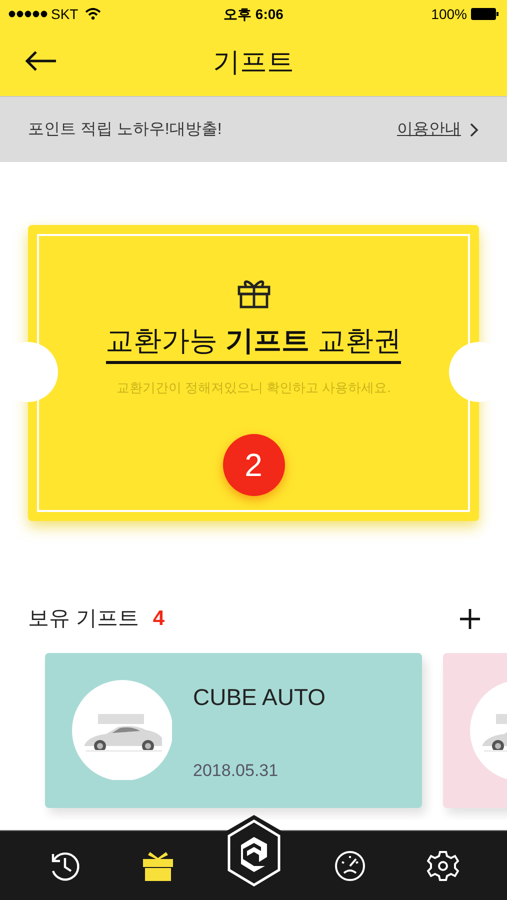 Image resolution: width=507 pixels, height=900 pixels. Describe the element at coordinates (158, 866) in the screenshot. I see `gift-icon` at that location.